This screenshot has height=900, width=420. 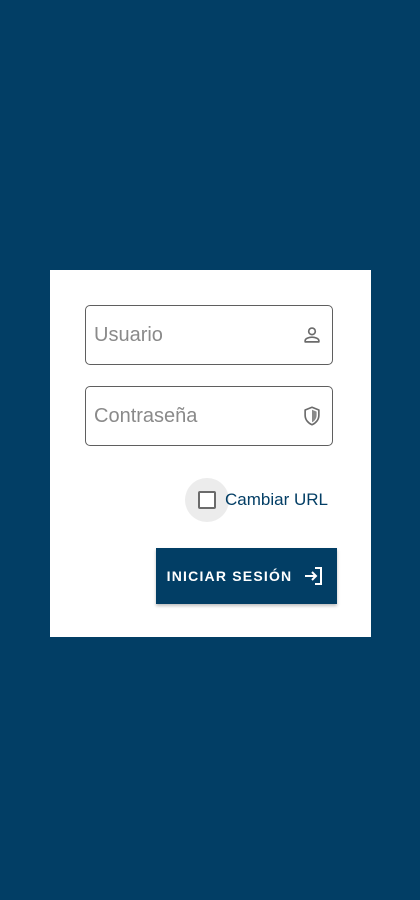 I want to click on change-url-label: Cambiar URL, so click(x=276, y=500).